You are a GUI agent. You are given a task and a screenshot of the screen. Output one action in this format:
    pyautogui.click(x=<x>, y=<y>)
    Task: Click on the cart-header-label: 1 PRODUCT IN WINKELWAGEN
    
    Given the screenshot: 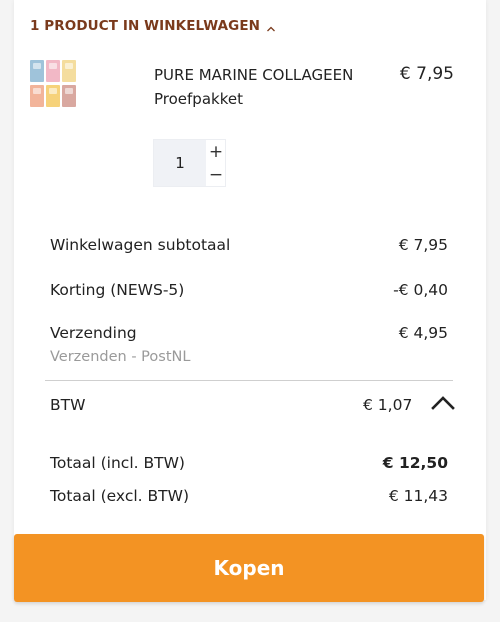 What is the action you would take?
    pyautogui.click(x=145, y=26)
    